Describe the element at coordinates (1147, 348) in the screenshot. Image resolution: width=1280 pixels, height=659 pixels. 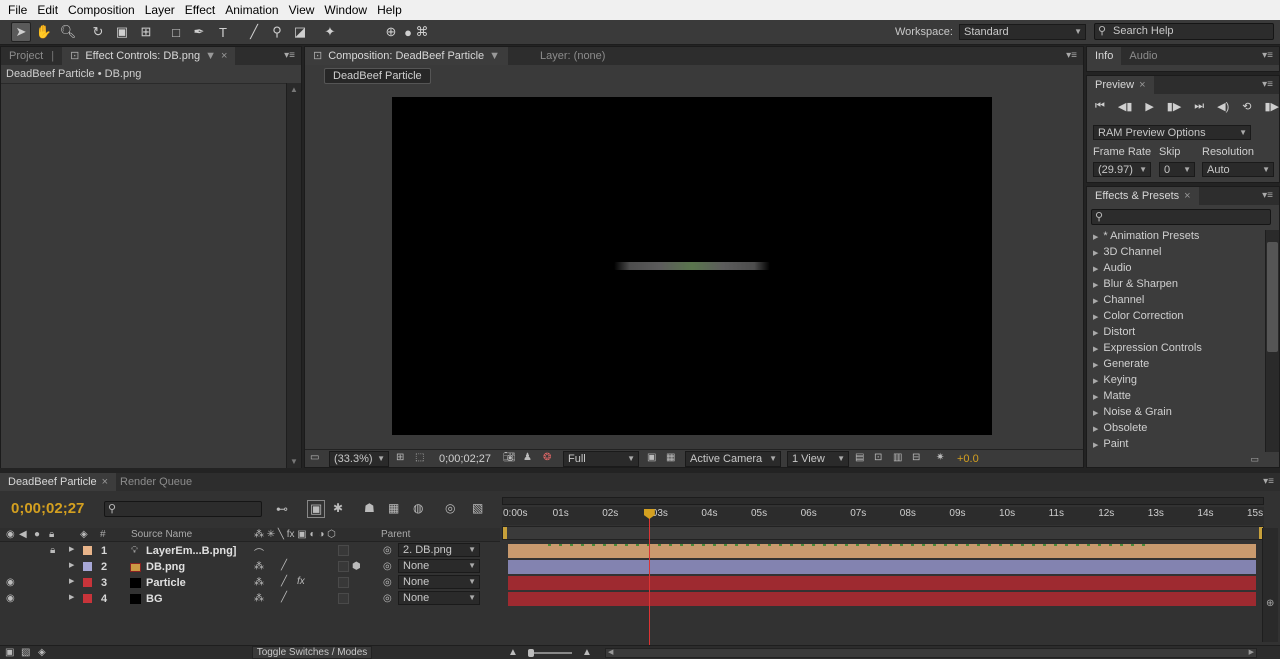
I see `list-item: ▶ Expression Controls` at that location.